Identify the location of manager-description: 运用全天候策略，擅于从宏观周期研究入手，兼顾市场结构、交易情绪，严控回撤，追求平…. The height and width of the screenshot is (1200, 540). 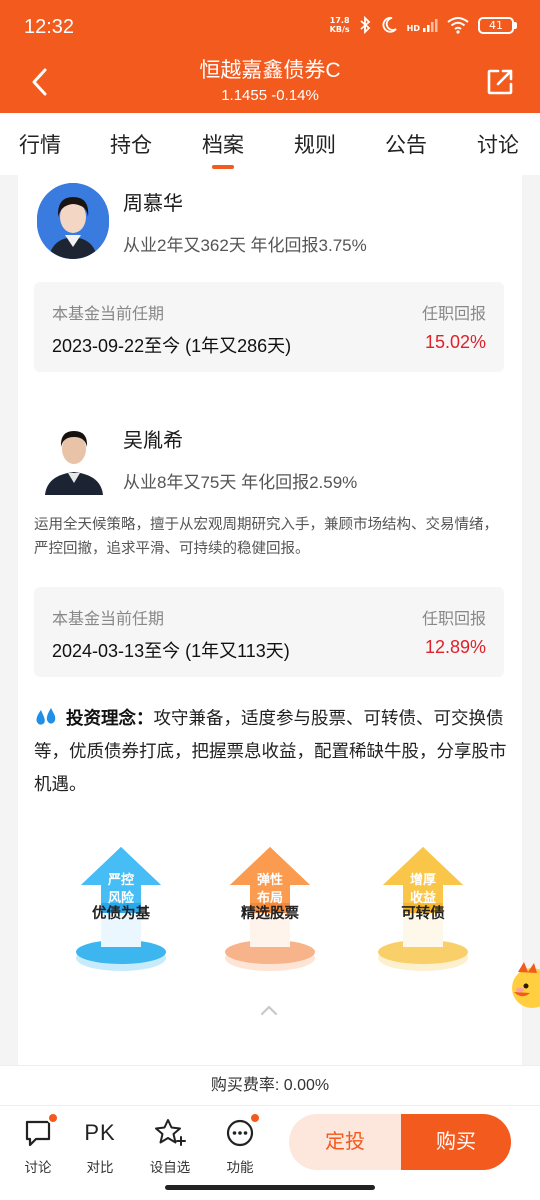
(266, 537).